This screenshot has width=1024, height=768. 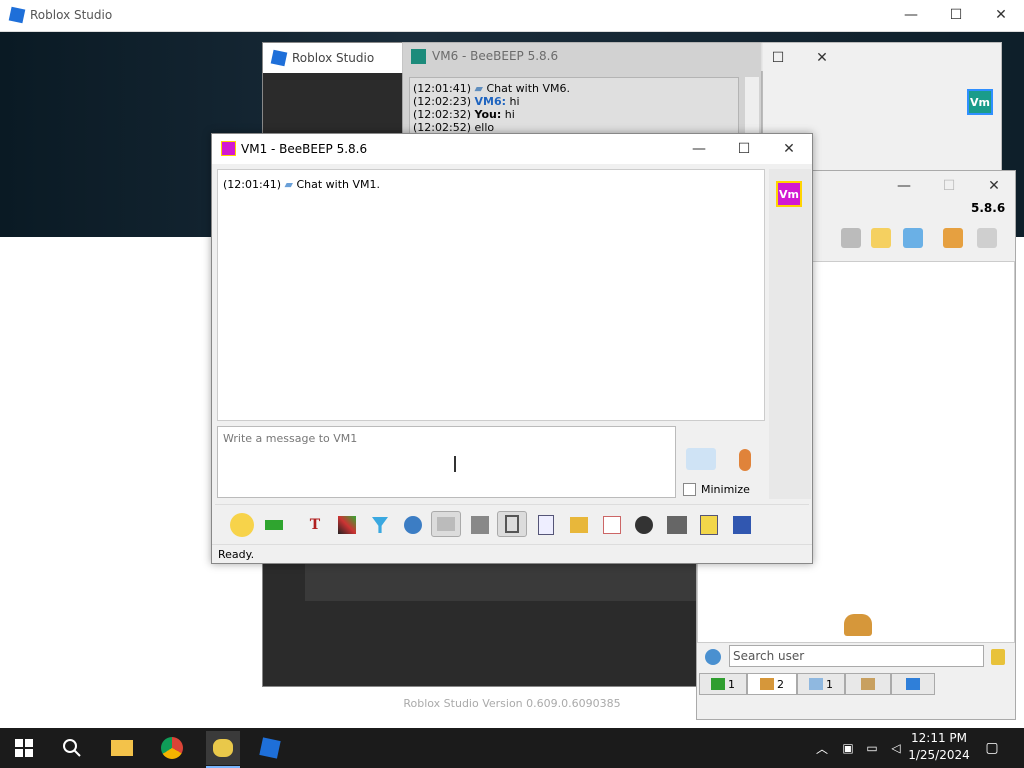 I want to click on download-arrow-icon, so click(x=274, y=525).